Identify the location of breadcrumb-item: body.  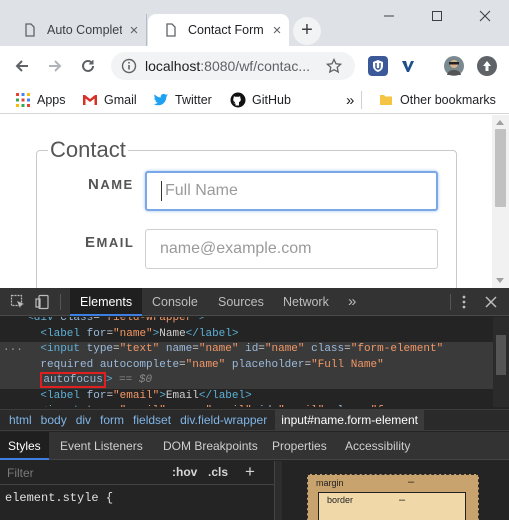
(54, 420).